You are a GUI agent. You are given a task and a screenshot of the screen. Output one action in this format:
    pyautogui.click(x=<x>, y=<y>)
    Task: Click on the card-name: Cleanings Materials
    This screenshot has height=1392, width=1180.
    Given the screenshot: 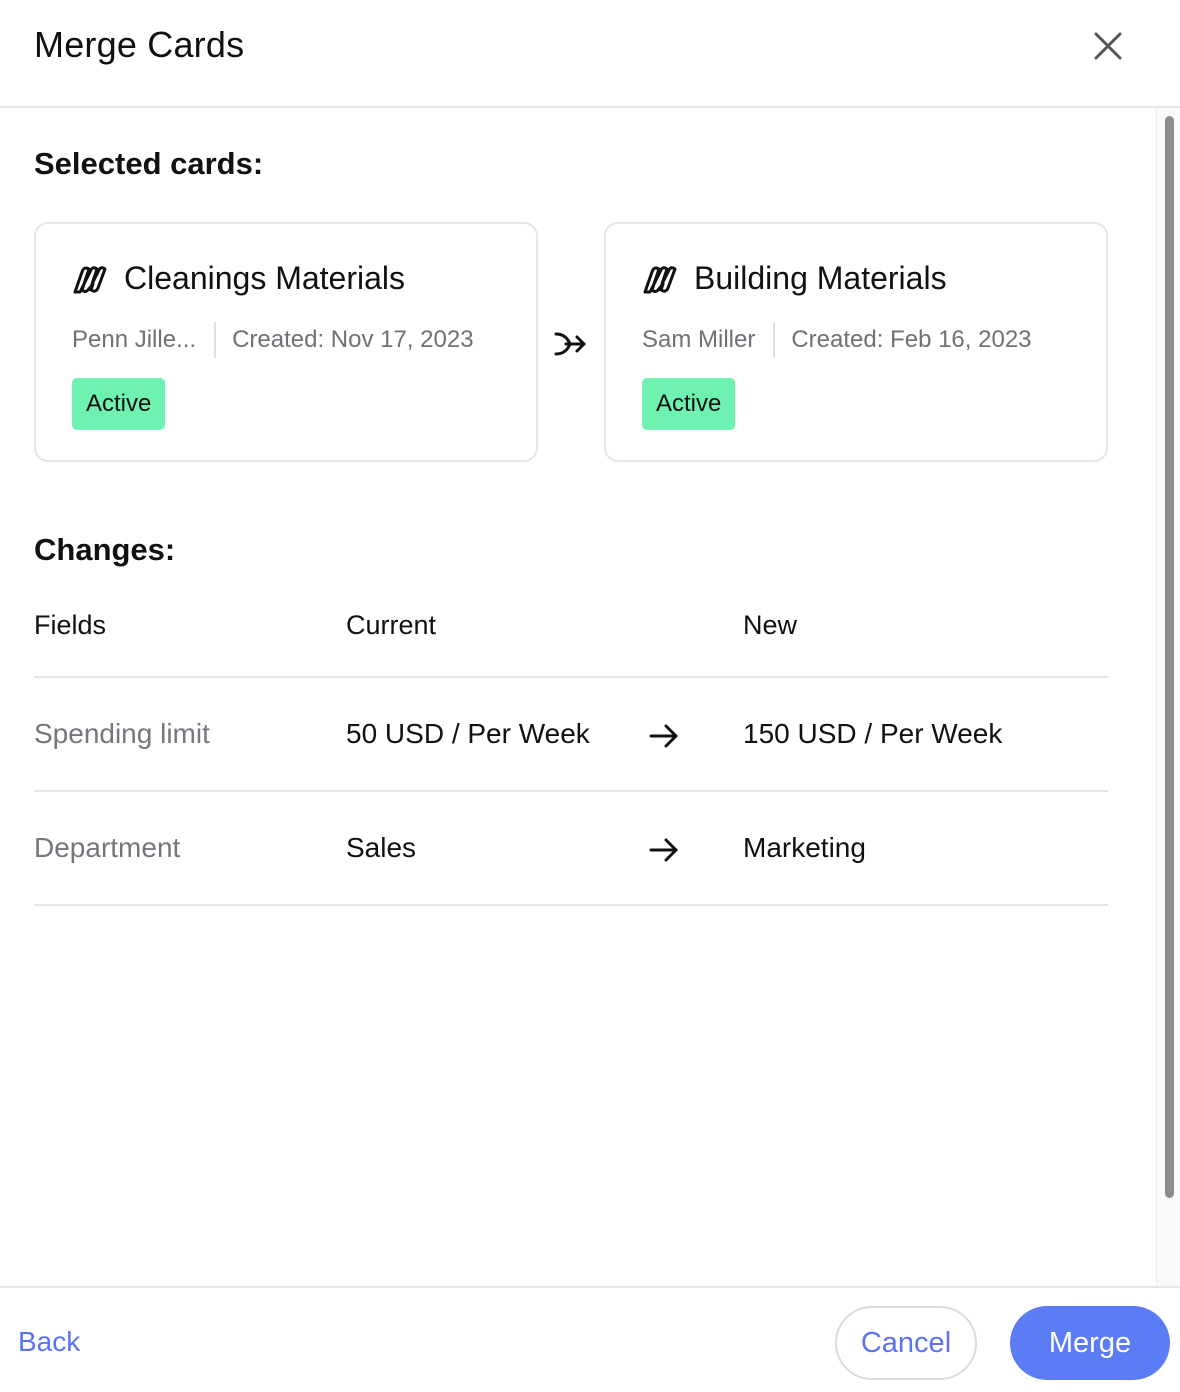 What is the action you would take?
    pyautogui.click(x=265, y=278)
    